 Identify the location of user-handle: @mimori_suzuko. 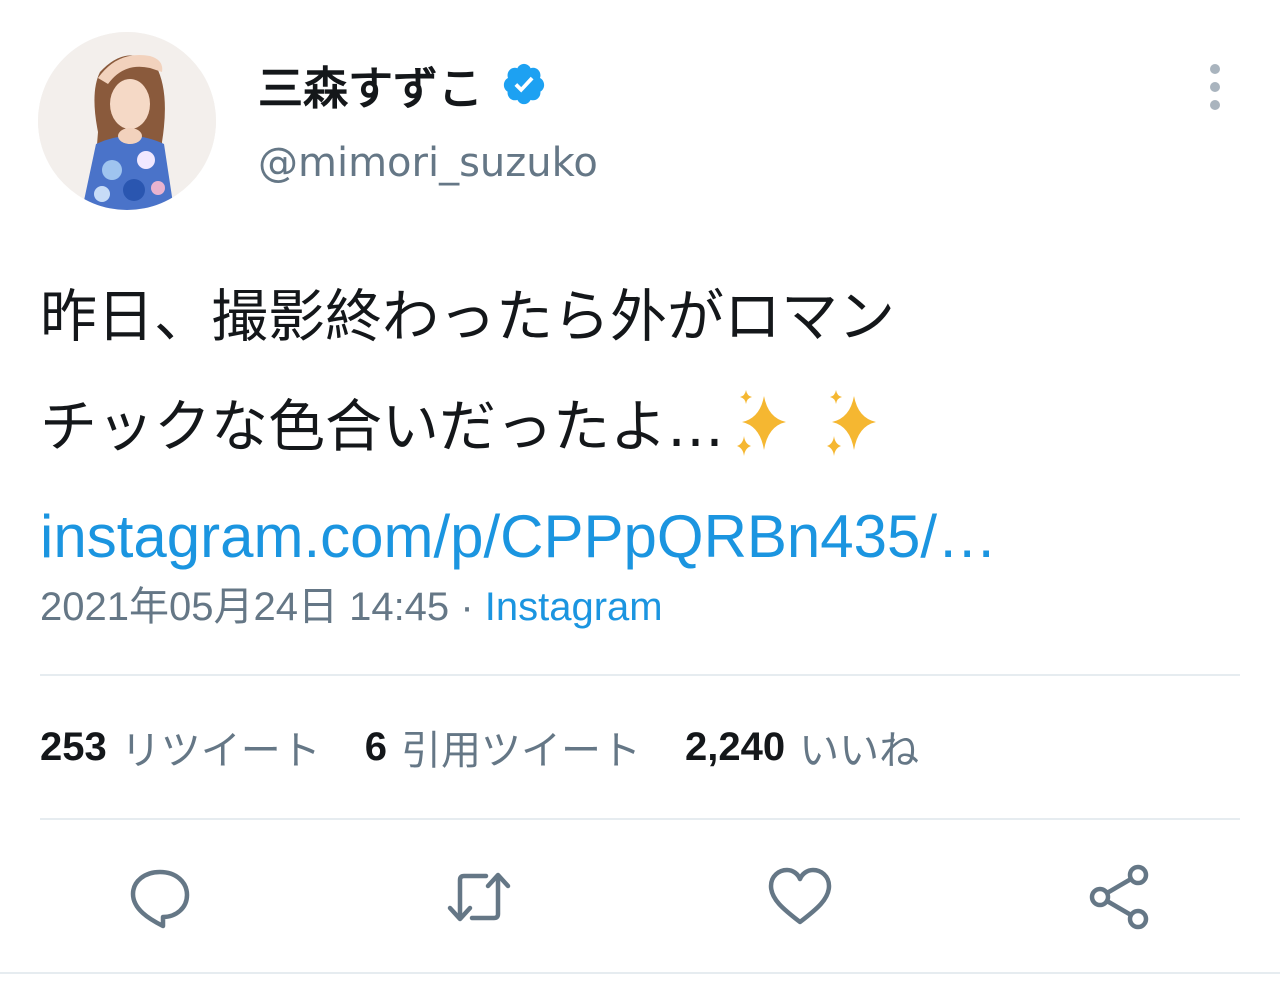
(428, 163).